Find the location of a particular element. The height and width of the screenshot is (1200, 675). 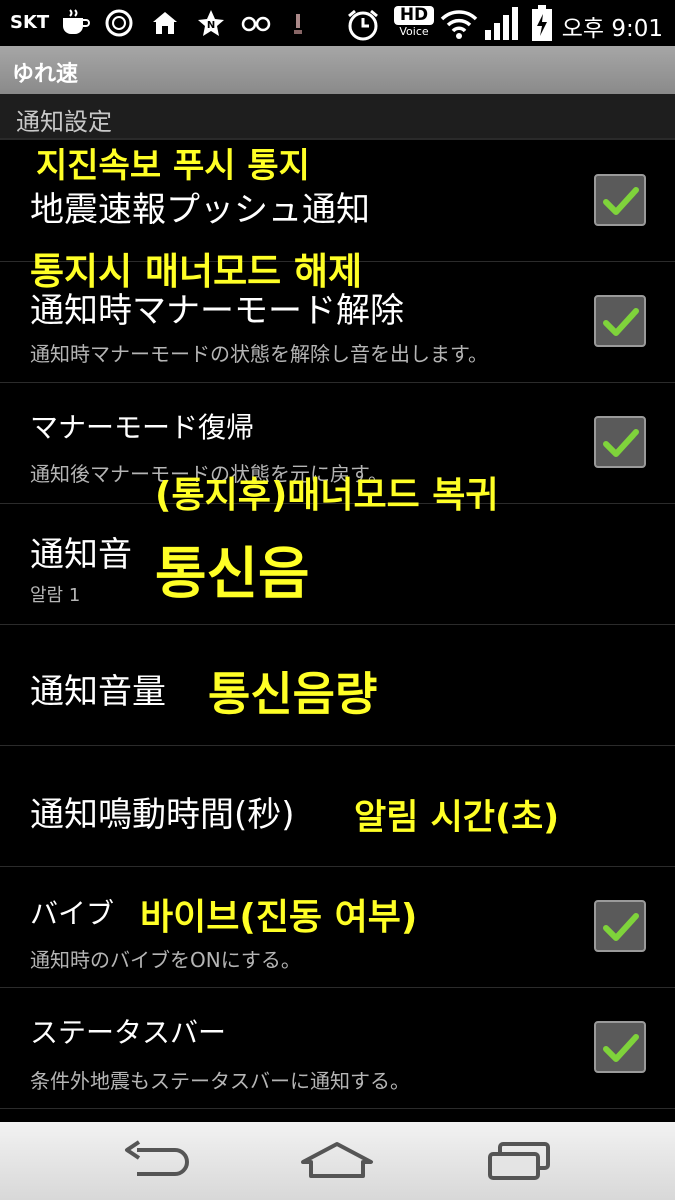

annotation-label: 바이브(진동 여부) is located at coordinates (279, 917).